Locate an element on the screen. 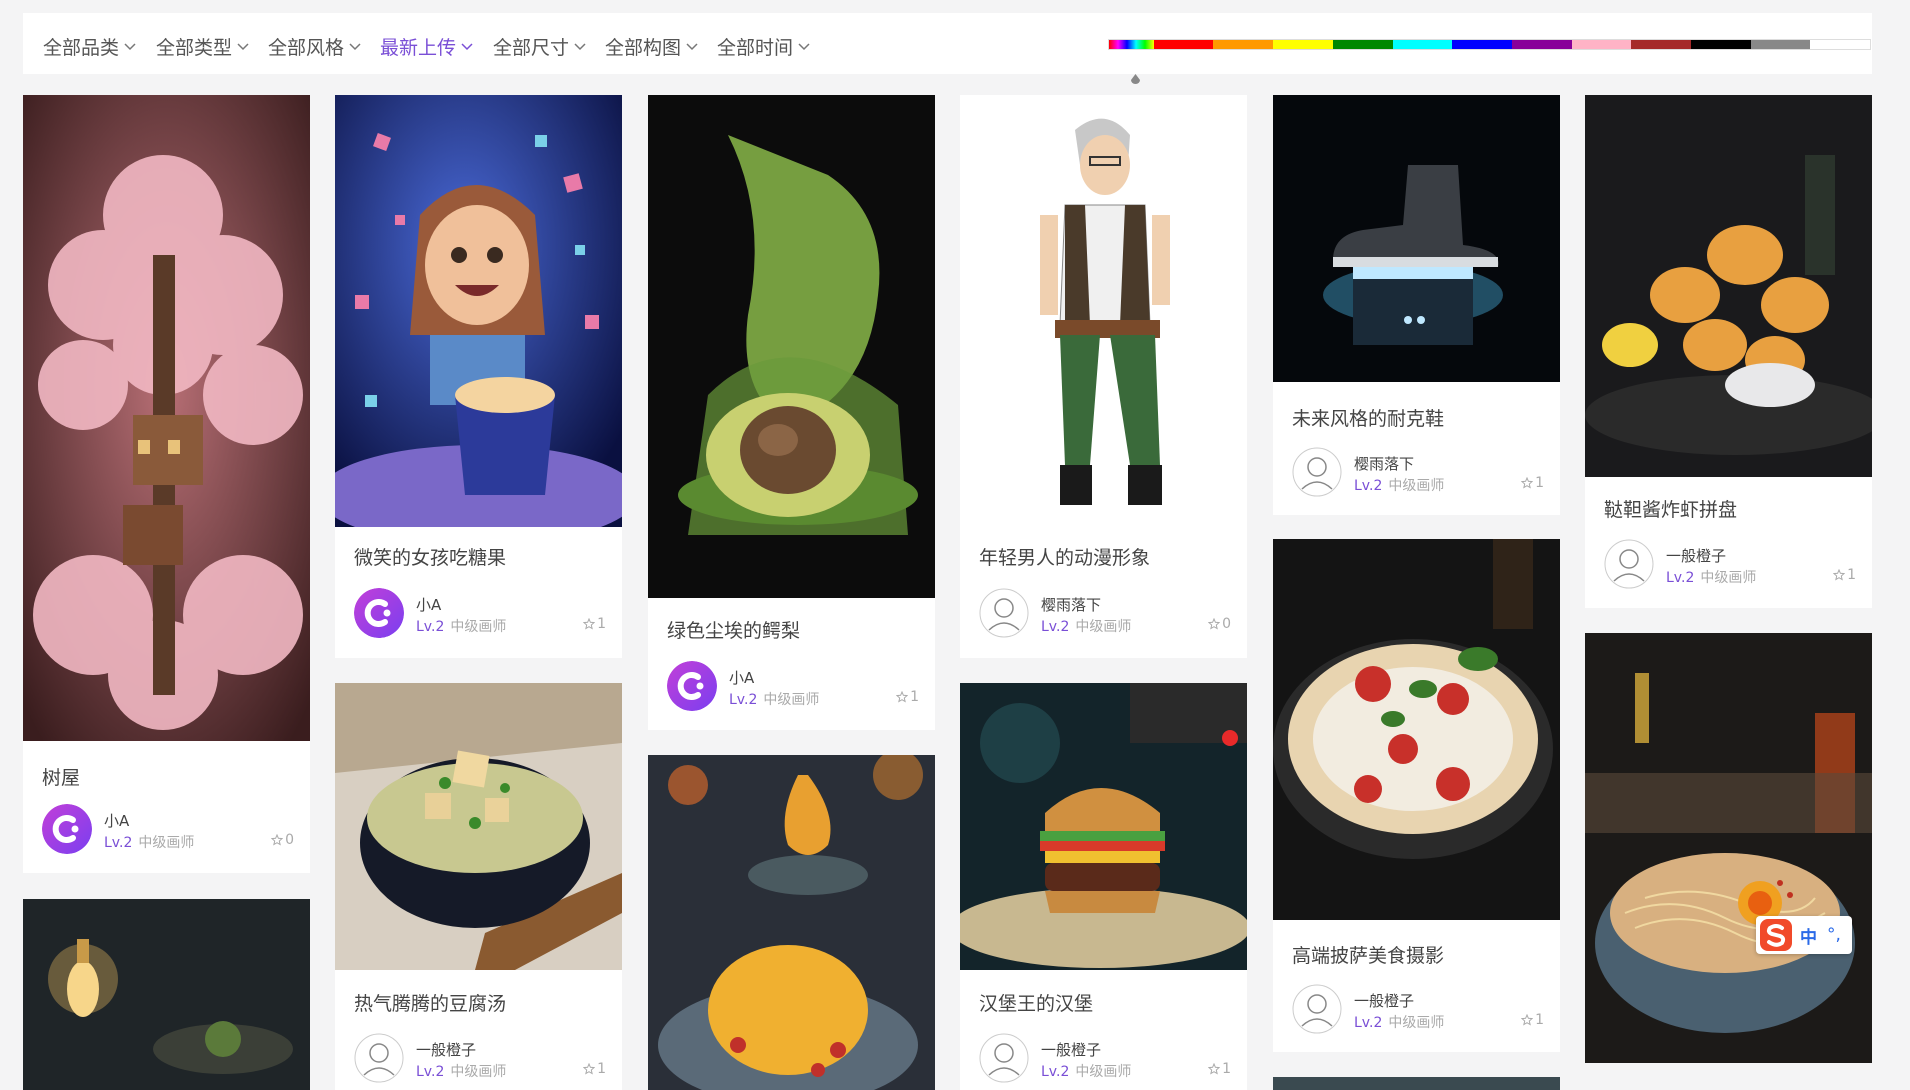  card-title: 树屋 is located at coordinates (61, 776).